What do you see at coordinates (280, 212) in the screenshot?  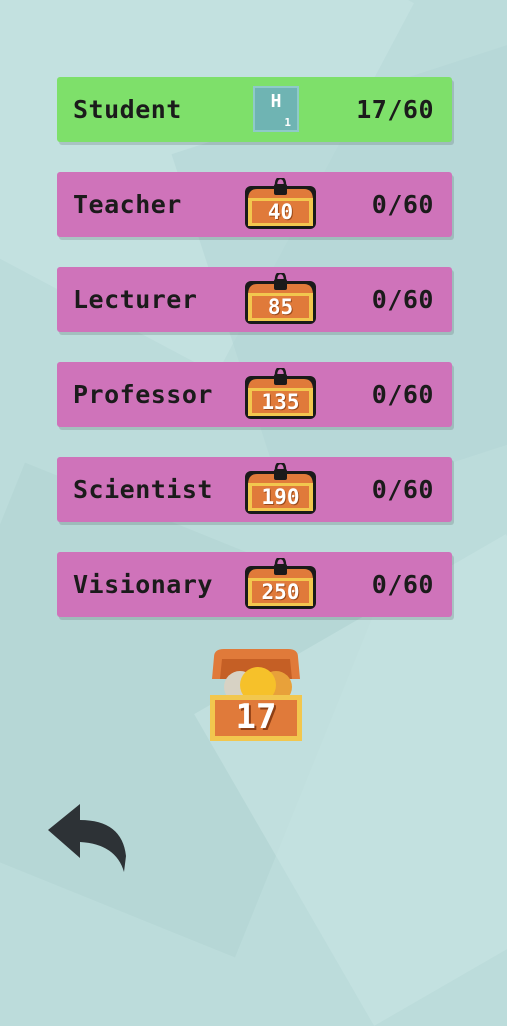 I see `unlock-cost: 40` at bounding box center [280, 212].